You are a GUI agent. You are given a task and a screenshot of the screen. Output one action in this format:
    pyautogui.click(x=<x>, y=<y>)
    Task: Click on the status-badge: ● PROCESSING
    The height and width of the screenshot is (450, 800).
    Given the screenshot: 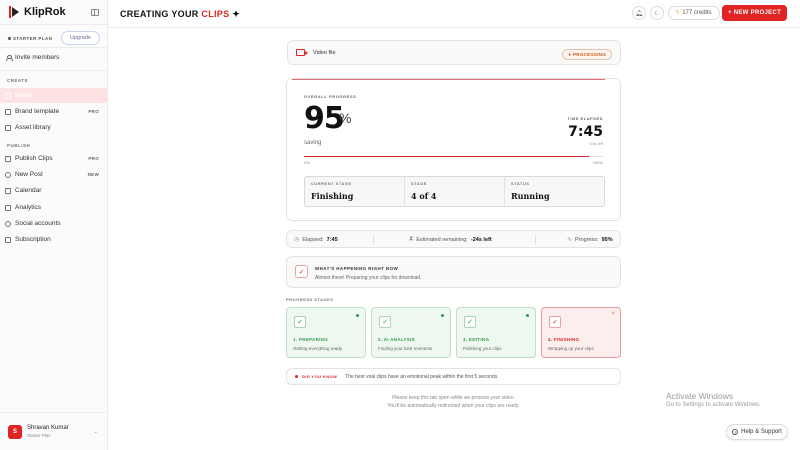 What is the action you would take?
    pyautogui.click(x=587, y=54)
    